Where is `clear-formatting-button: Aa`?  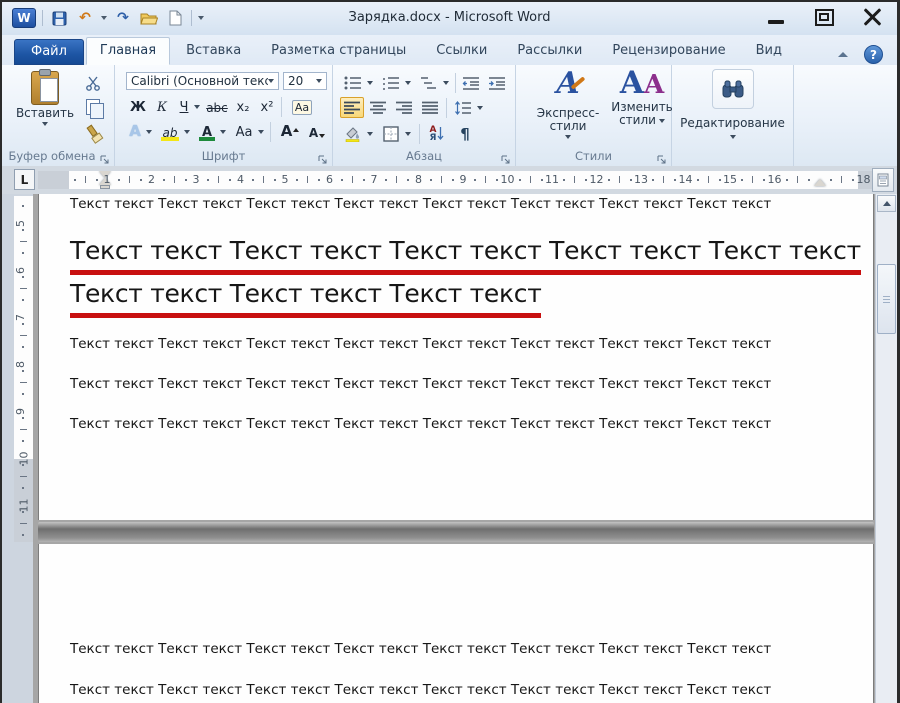
clear-formatting-button: Aa is located at coordinates (302, 107).